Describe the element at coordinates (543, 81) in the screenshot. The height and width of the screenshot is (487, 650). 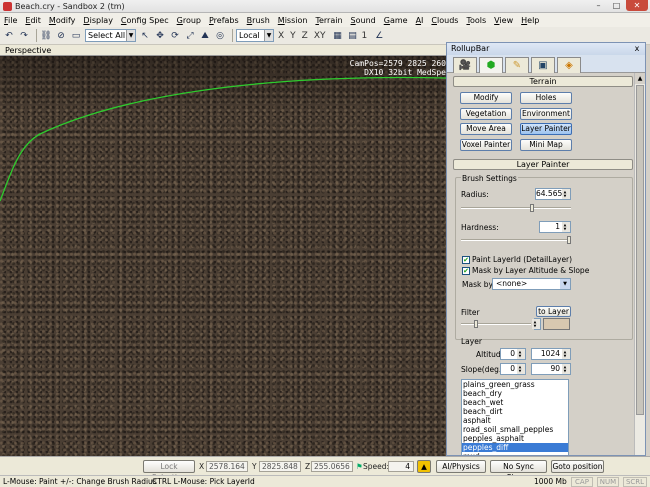
I see `terrain-section-header: Terrain` at that location.